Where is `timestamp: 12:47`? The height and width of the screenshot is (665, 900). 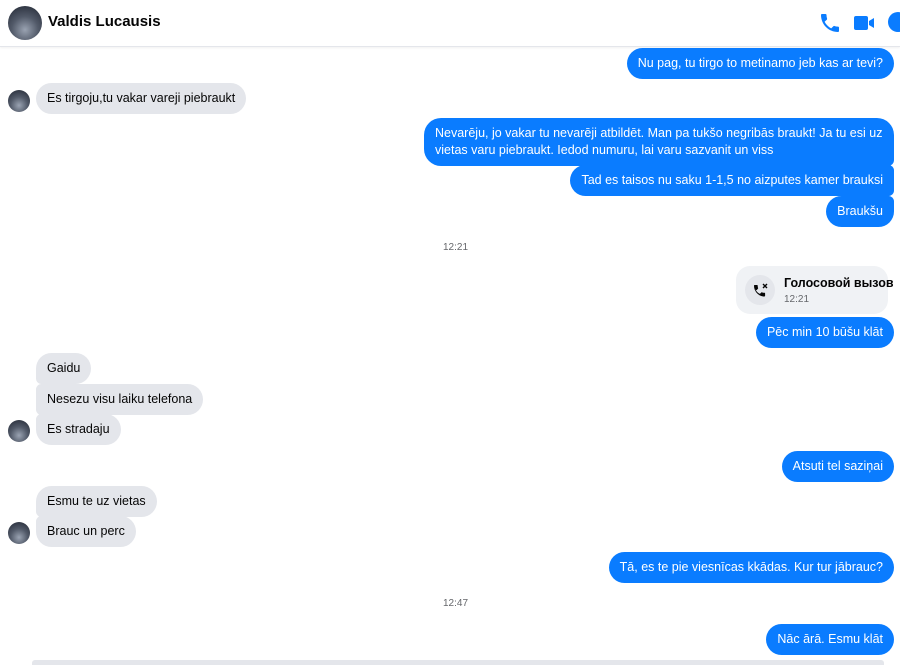 timestamp: 12:47 is located at coordinates (456, 603).